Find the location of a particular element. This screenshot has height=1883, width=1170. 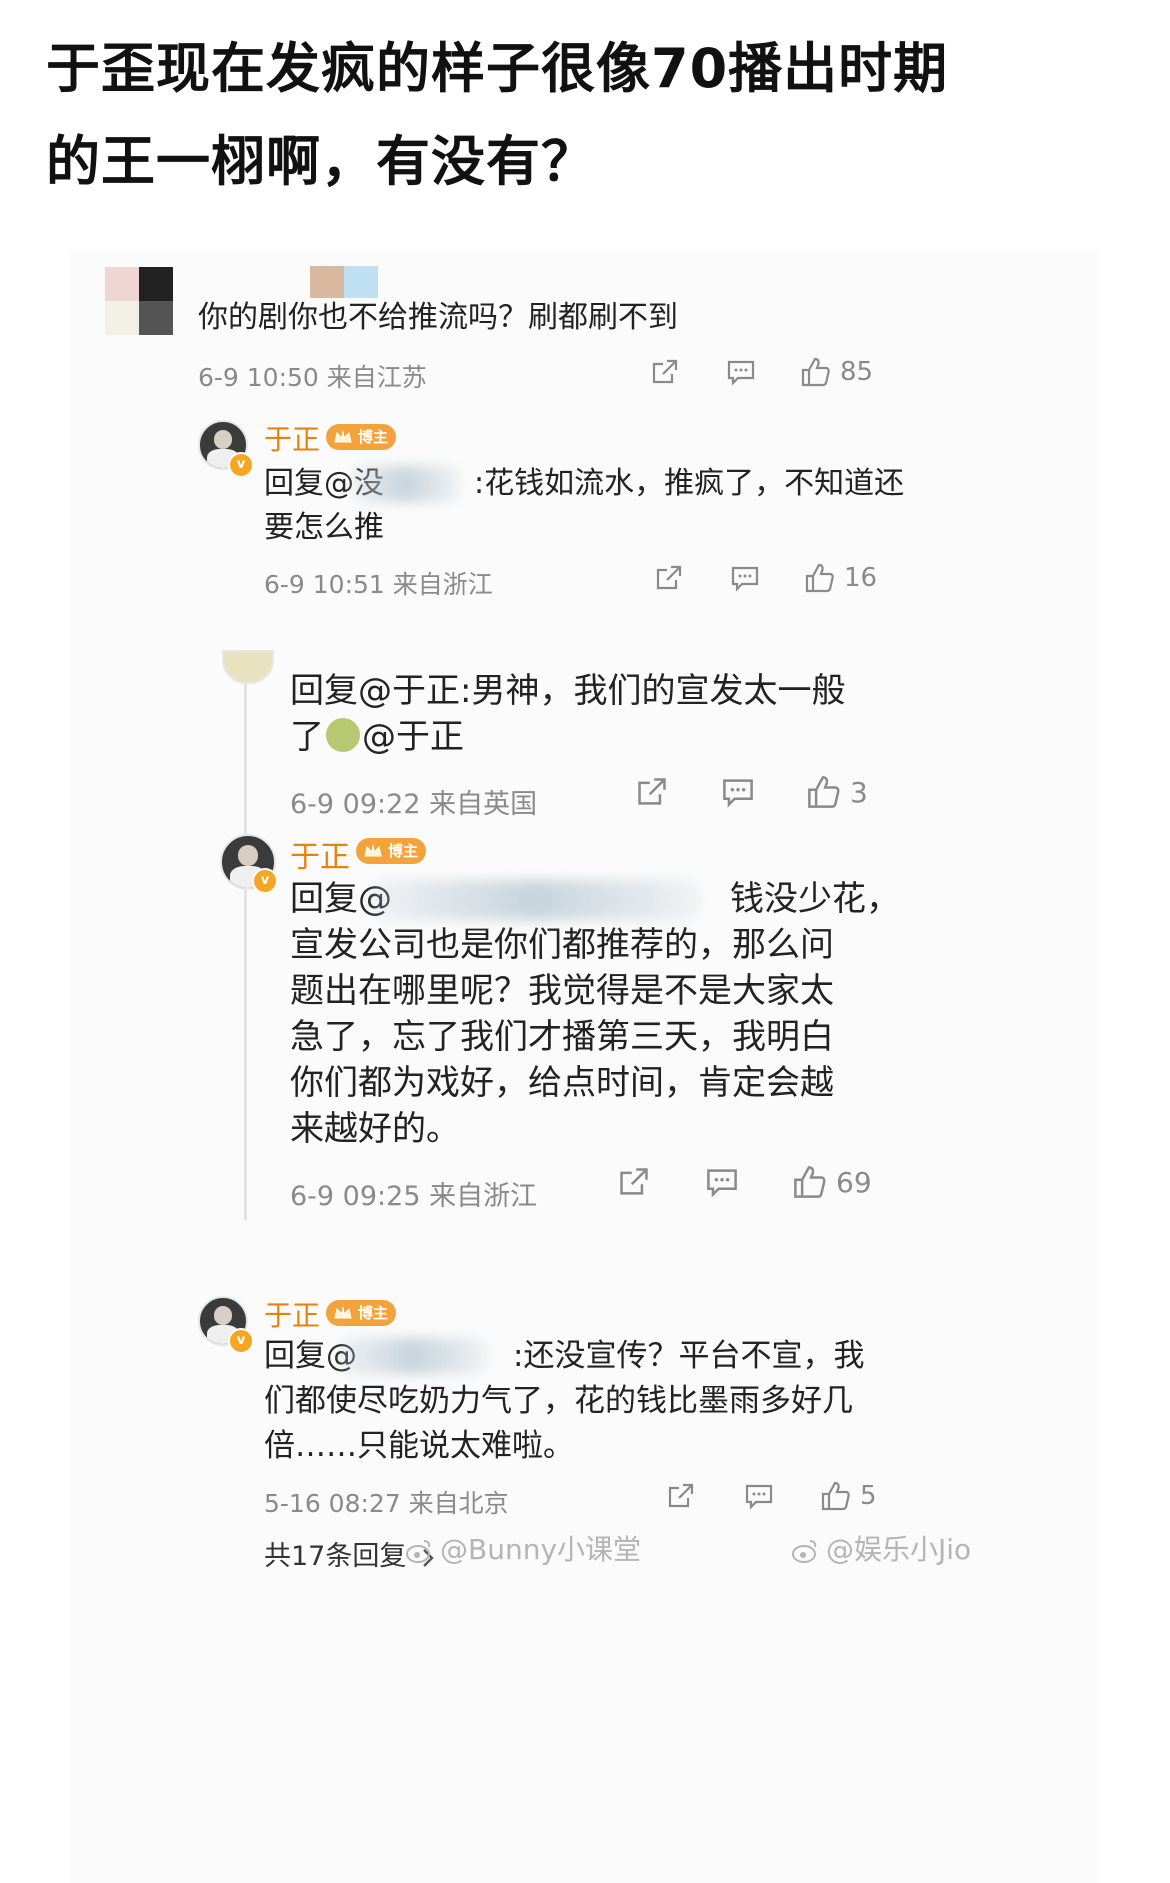

watermark-2: @娱乐小Jio is located at coordinates (880, 1548).